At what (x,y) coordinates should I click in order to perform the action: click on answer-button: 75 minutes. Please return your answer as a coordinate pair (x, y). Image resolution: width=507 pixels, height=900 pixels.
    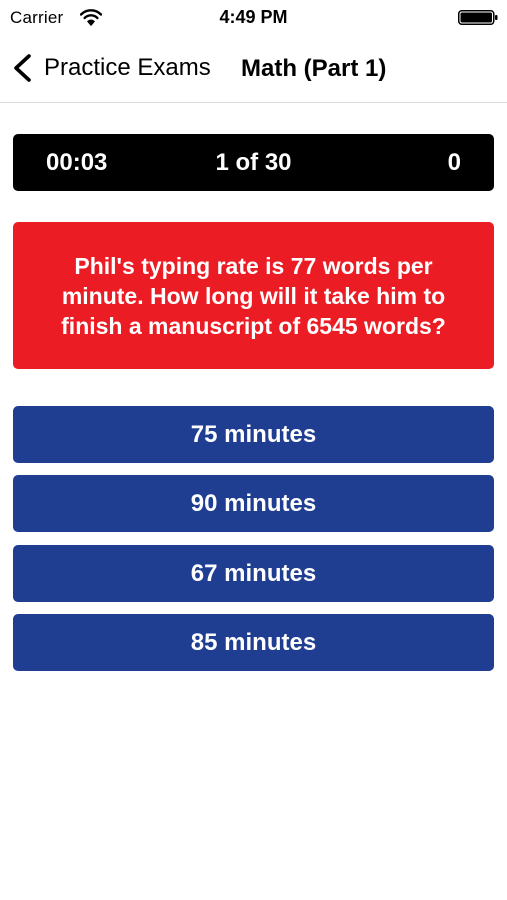
    Looking at the image, I should click on (253, 434).